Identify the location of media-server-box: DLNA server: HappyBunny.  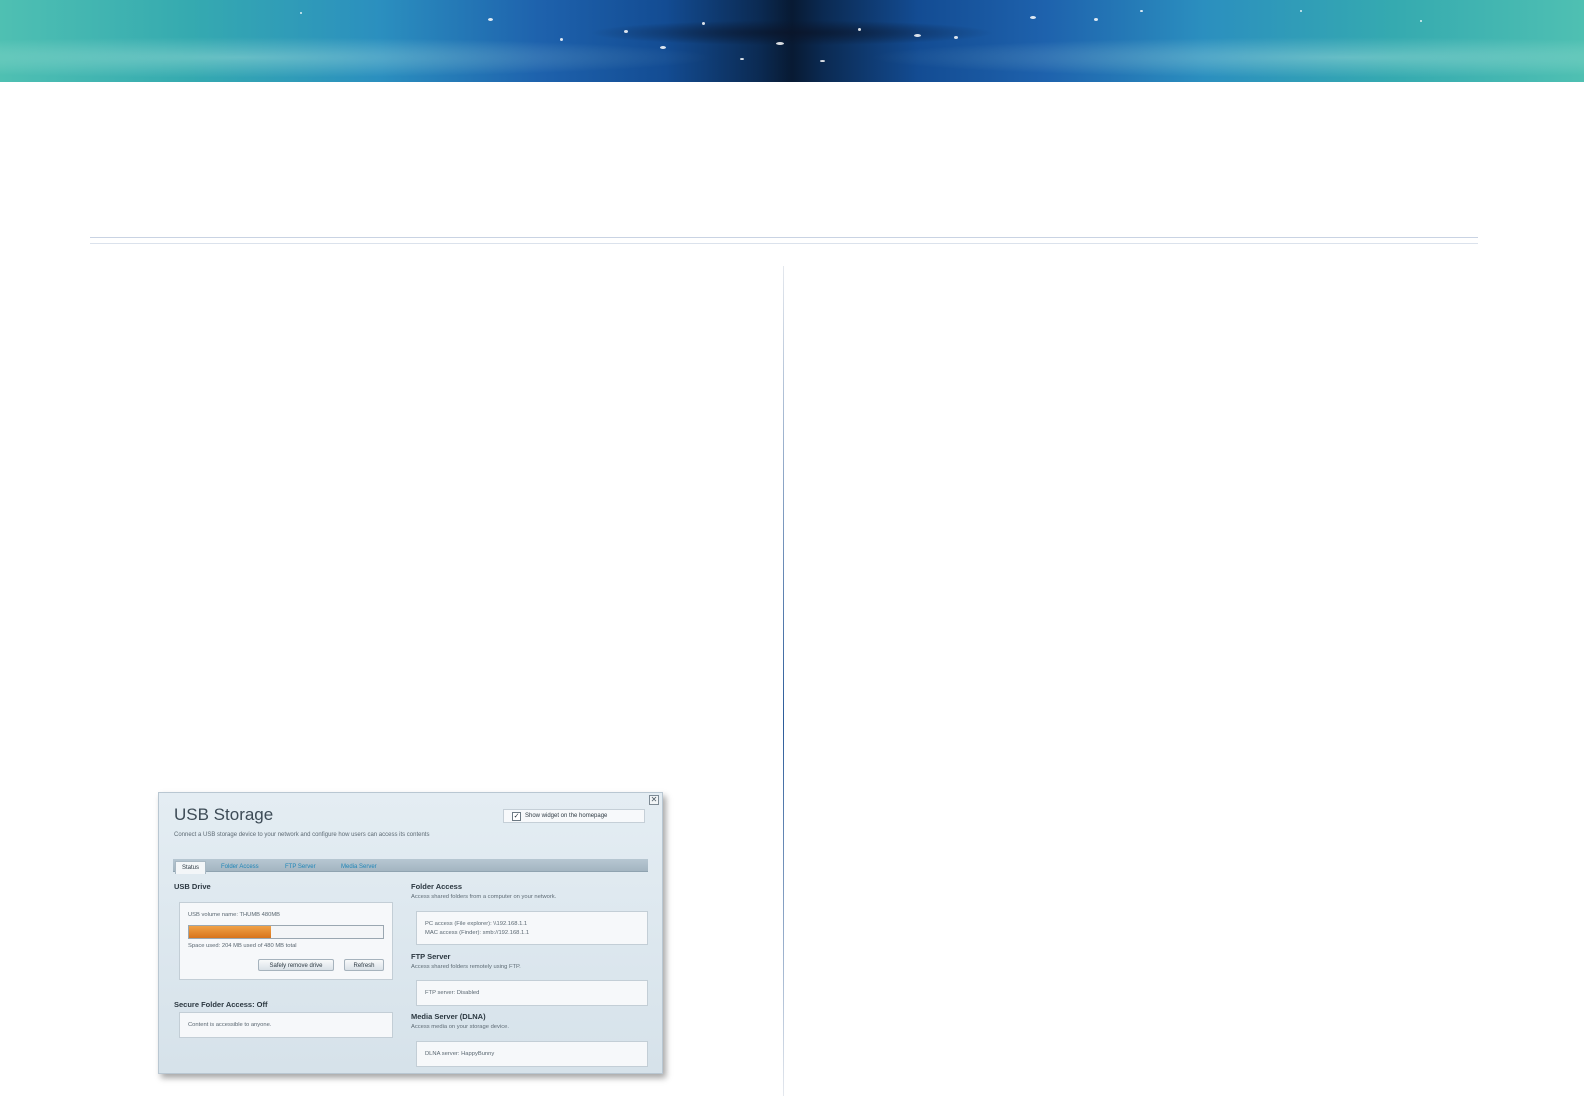
(532, 1054).